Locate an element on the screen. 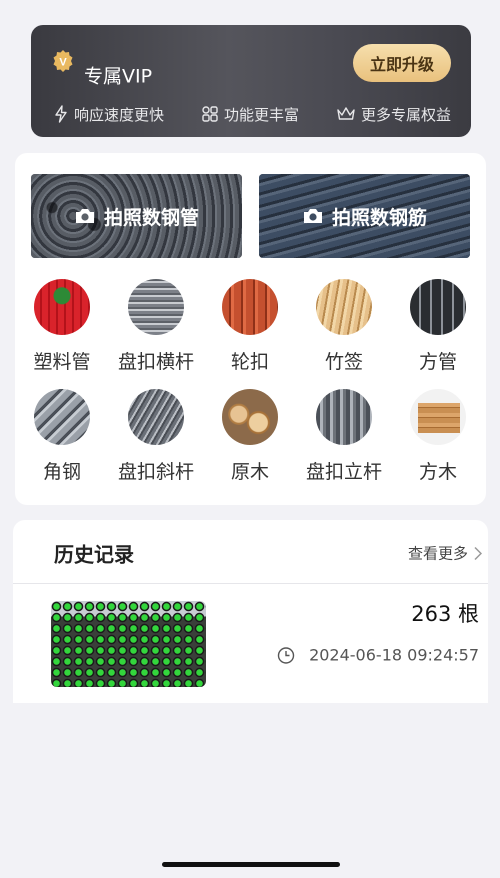 This screenshot has width=500, height=878. vip-title: 专属VIP is located at coordinates (118, 76).